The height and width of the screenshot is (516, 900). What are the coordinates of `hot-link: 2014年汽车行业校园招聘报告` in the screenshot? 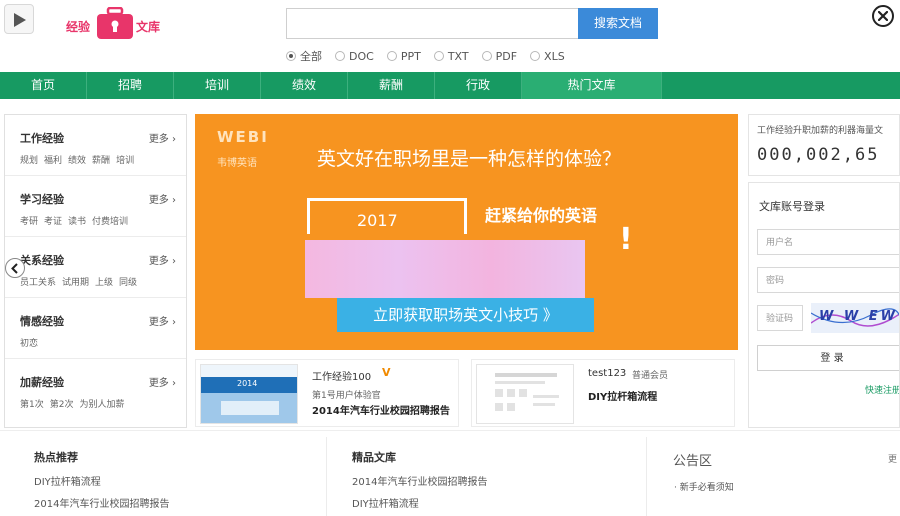 It's located at (101, 502).